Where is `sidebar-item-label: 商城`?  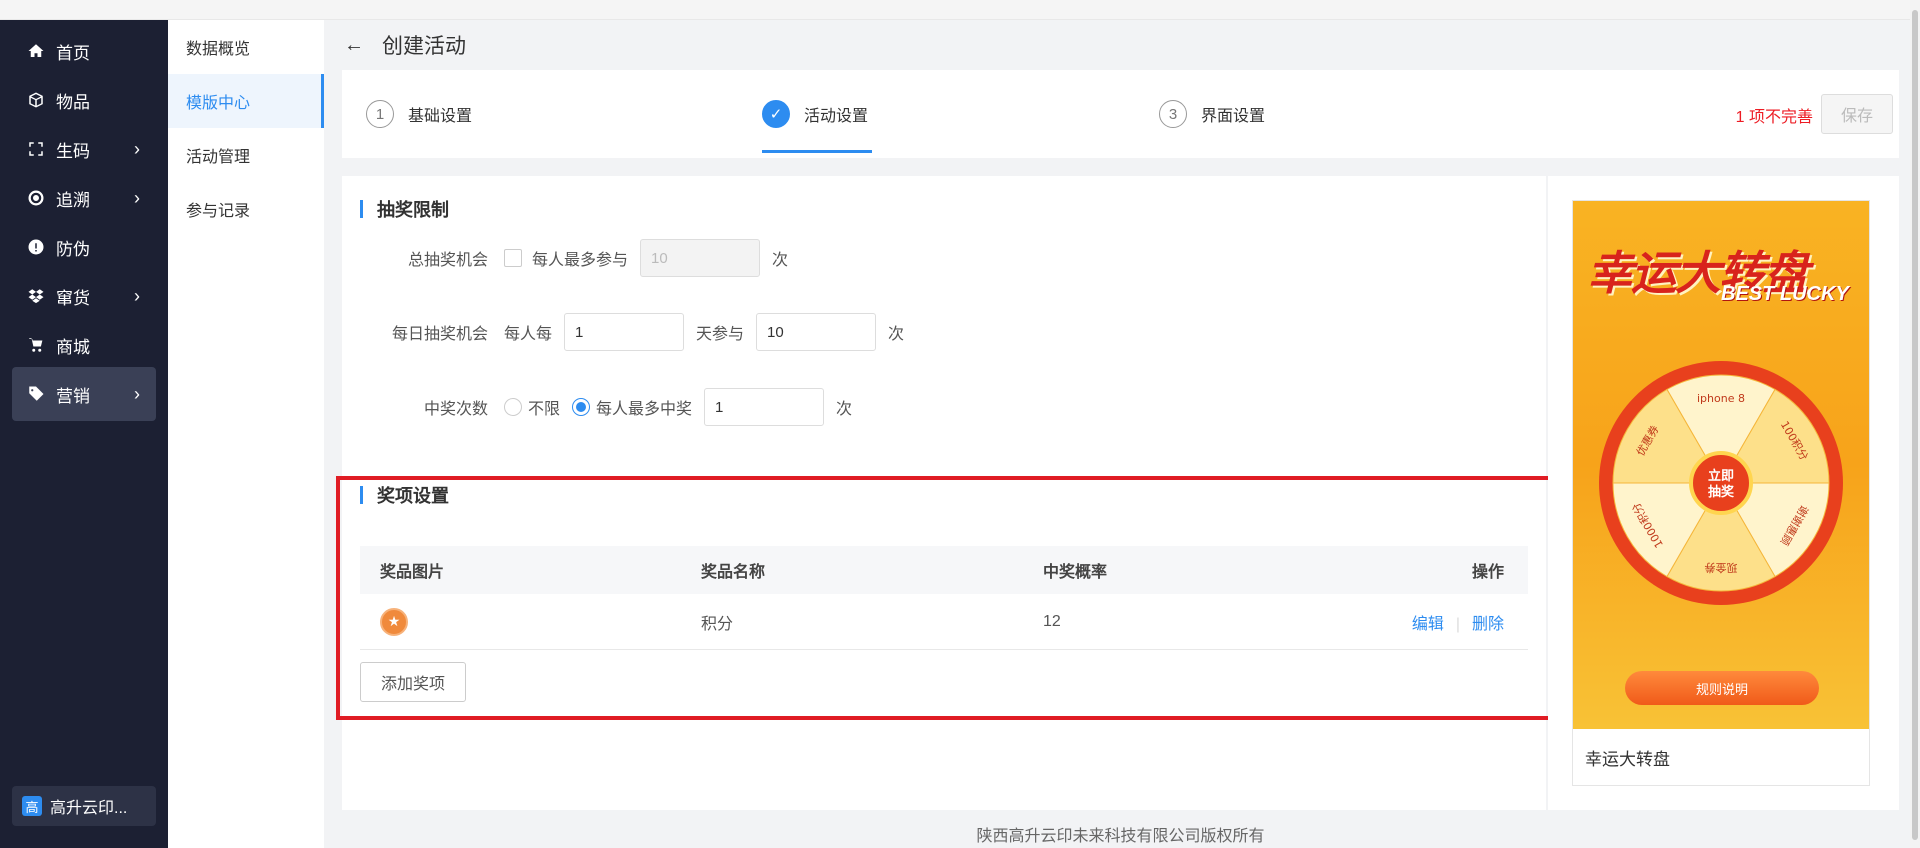
sidebar-item-label: 商城 is located at coordinates (73, 347).